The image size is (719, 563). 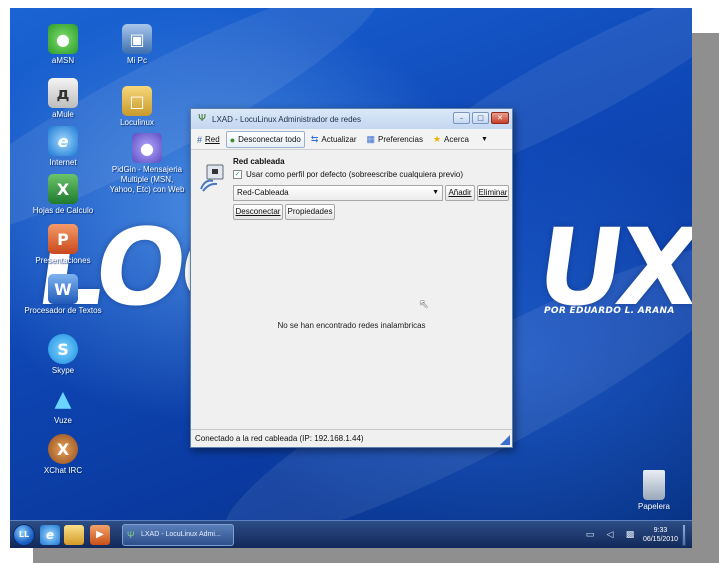 I want to click on presentation-icon: P, so click(x=63, y=239).